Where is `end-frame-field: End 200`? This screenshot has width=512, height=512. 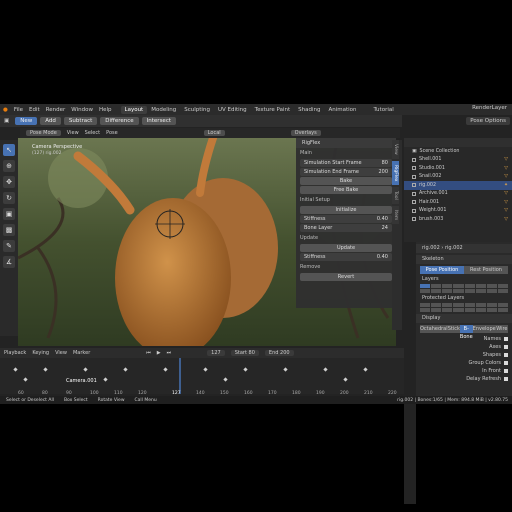
end-frame-field: End 200 is located at coordinates (279, 353).